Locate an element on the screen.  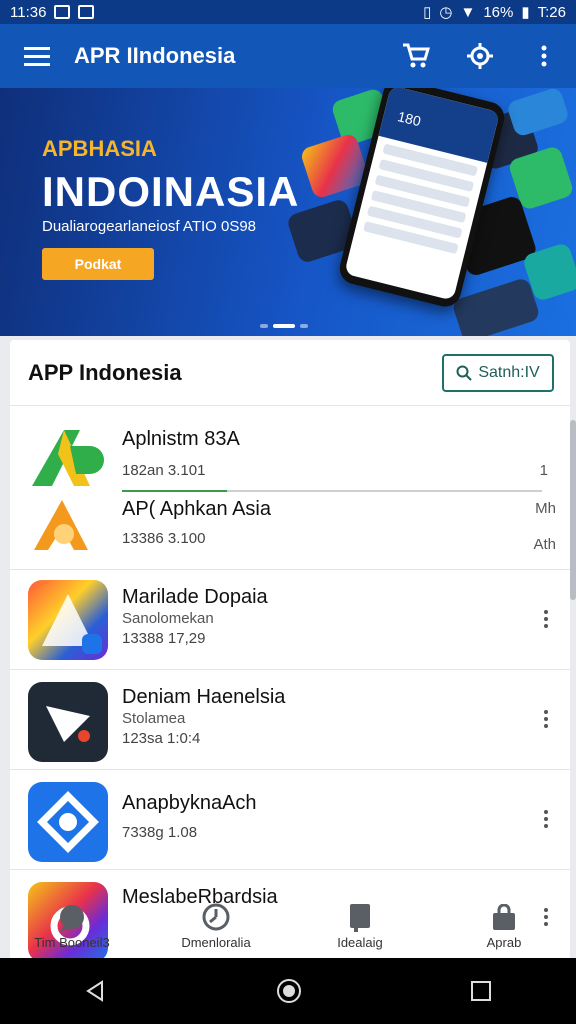
nav-label: Tim Booneil3 is located at coordinates (72, 942).